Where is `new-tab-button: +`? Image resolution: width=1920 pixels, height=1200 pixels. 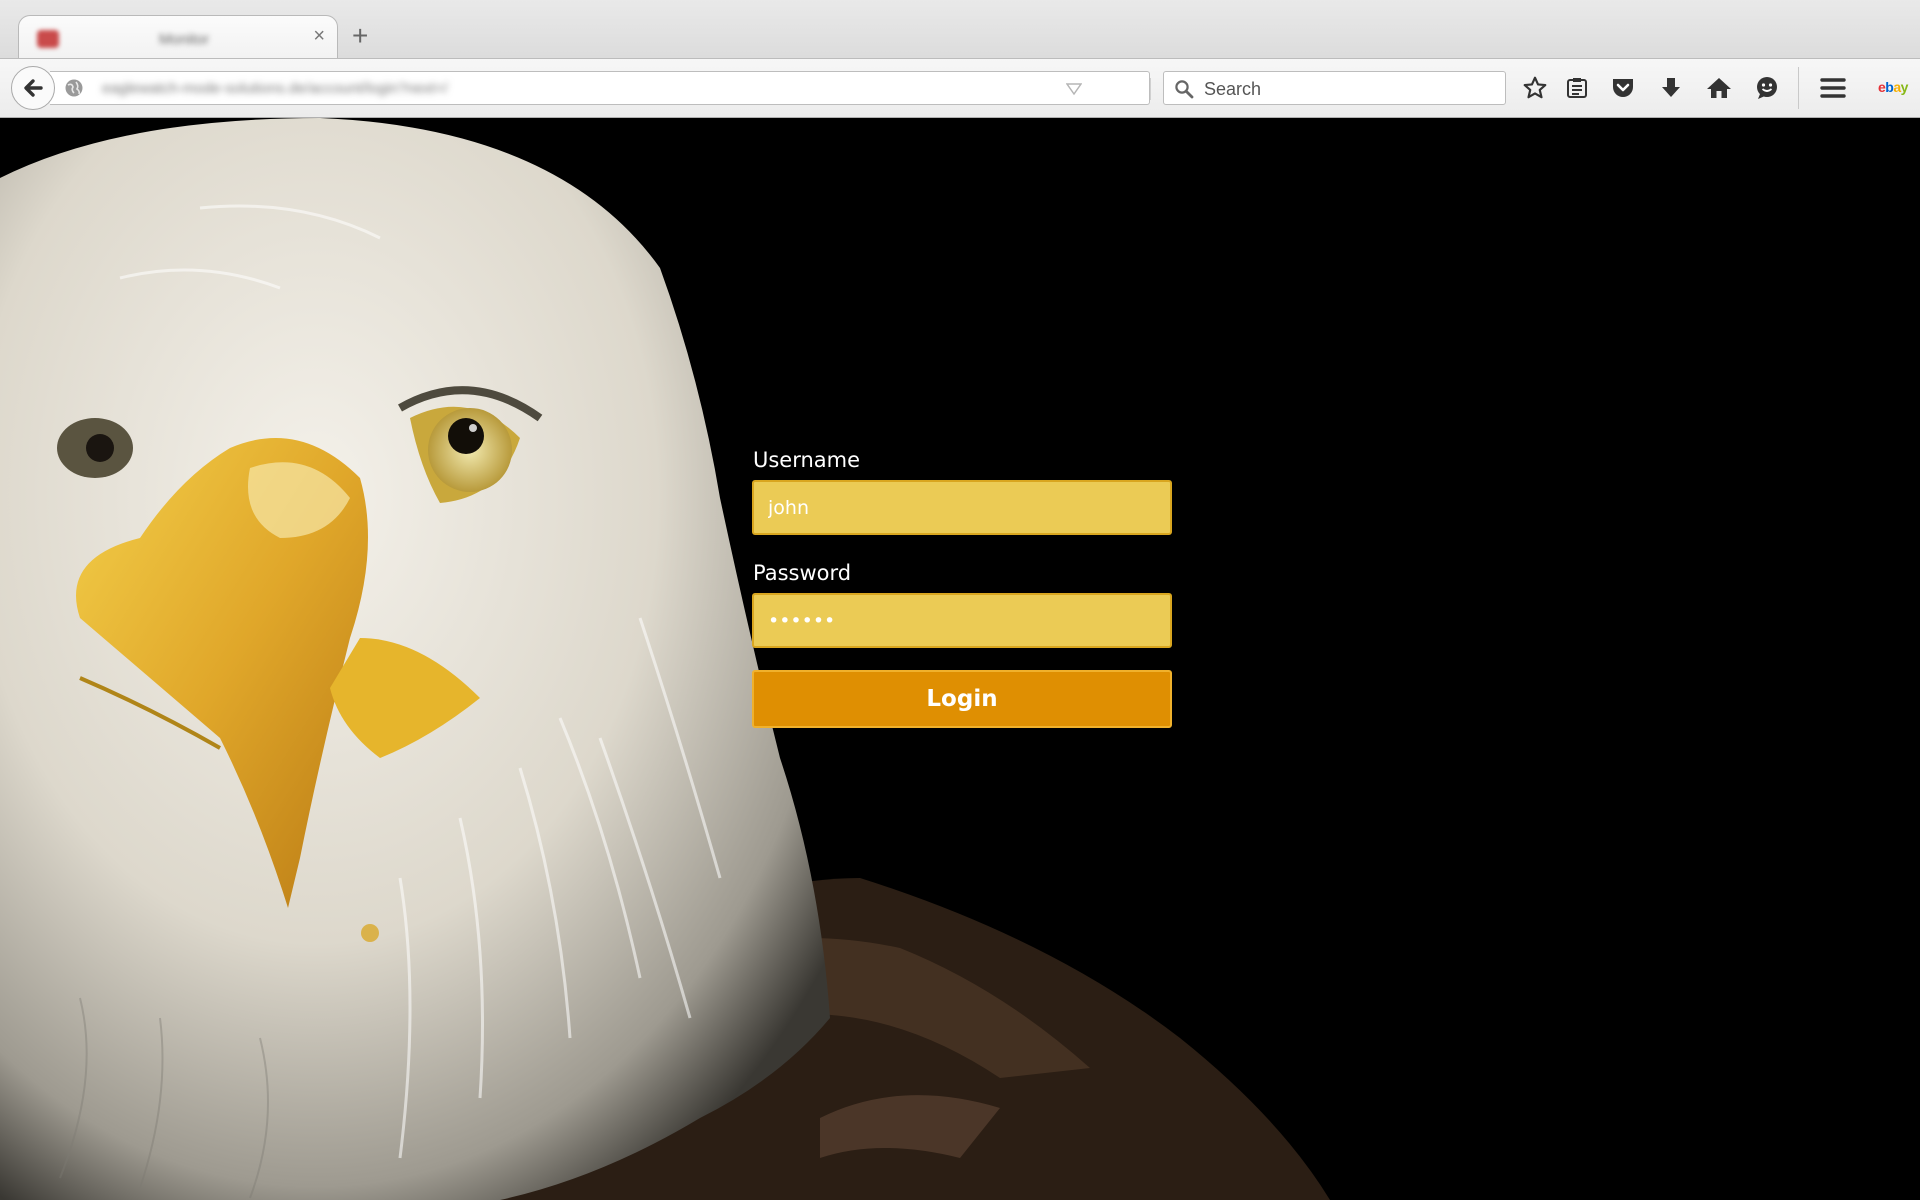 new-tab-button: + is located at coordinates (360, 36).